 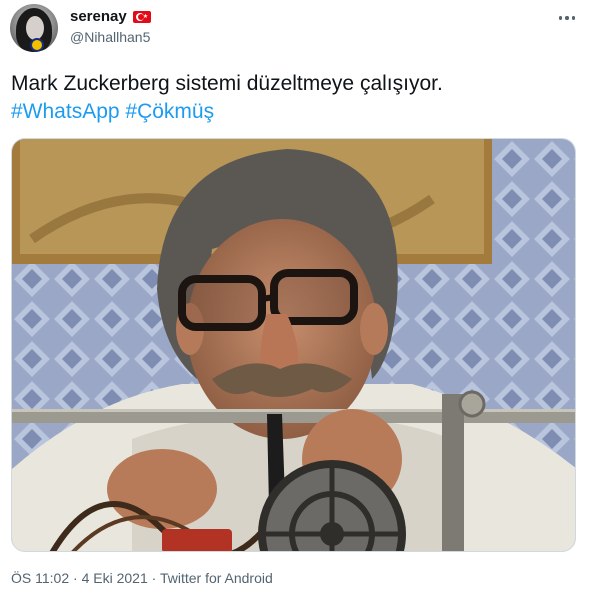 I want to click on hashtag-row: #WhatsApp #Çökmüş, so click(x=291, y=112).